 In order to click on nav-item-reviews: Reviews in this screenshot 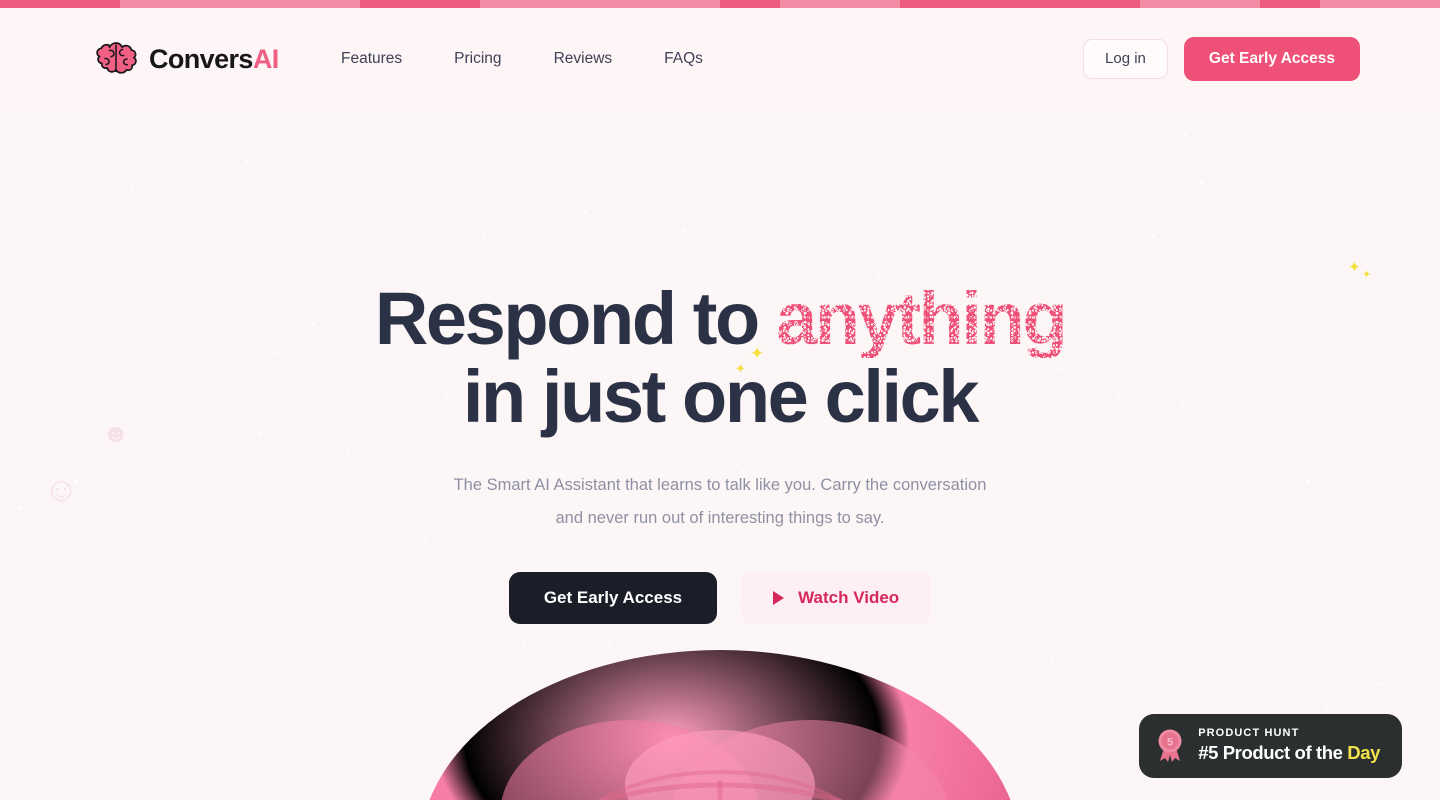, I will do `click(596, 59)`.